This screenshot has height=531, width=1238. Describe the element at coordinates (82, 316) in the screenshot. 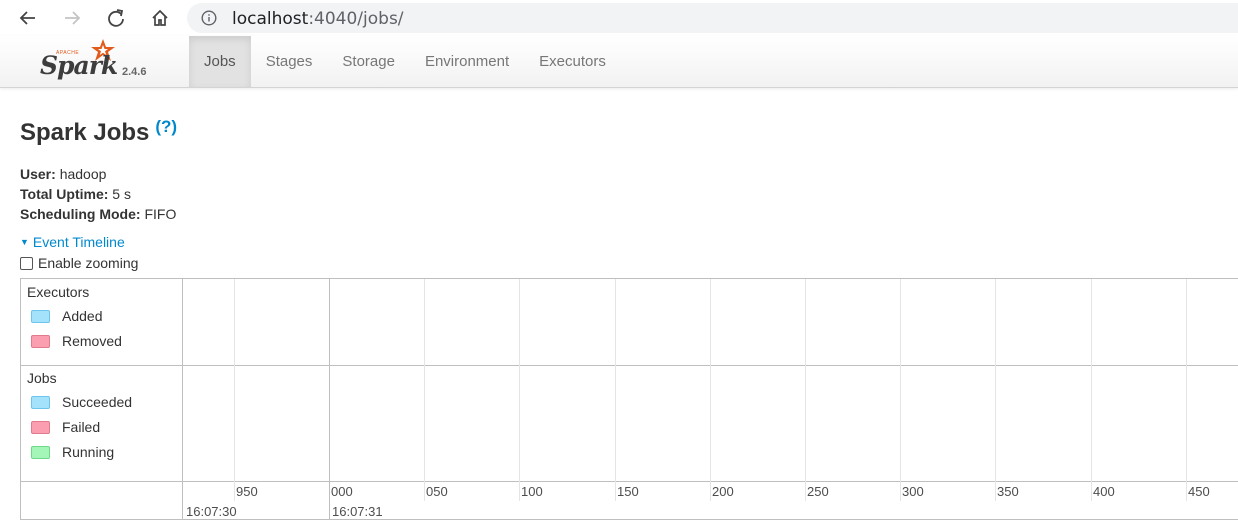

I see `legend-label: Added` at that location.